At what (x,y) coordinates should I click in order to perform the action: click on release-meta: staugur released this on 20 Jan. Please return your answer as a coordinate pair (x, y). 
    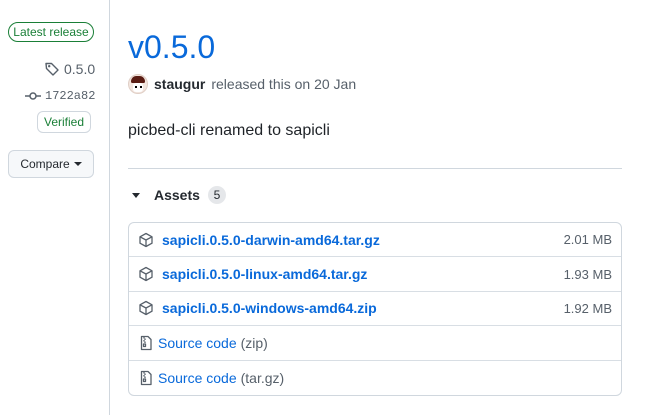
    Looking at the image, I should click on (242, 84).